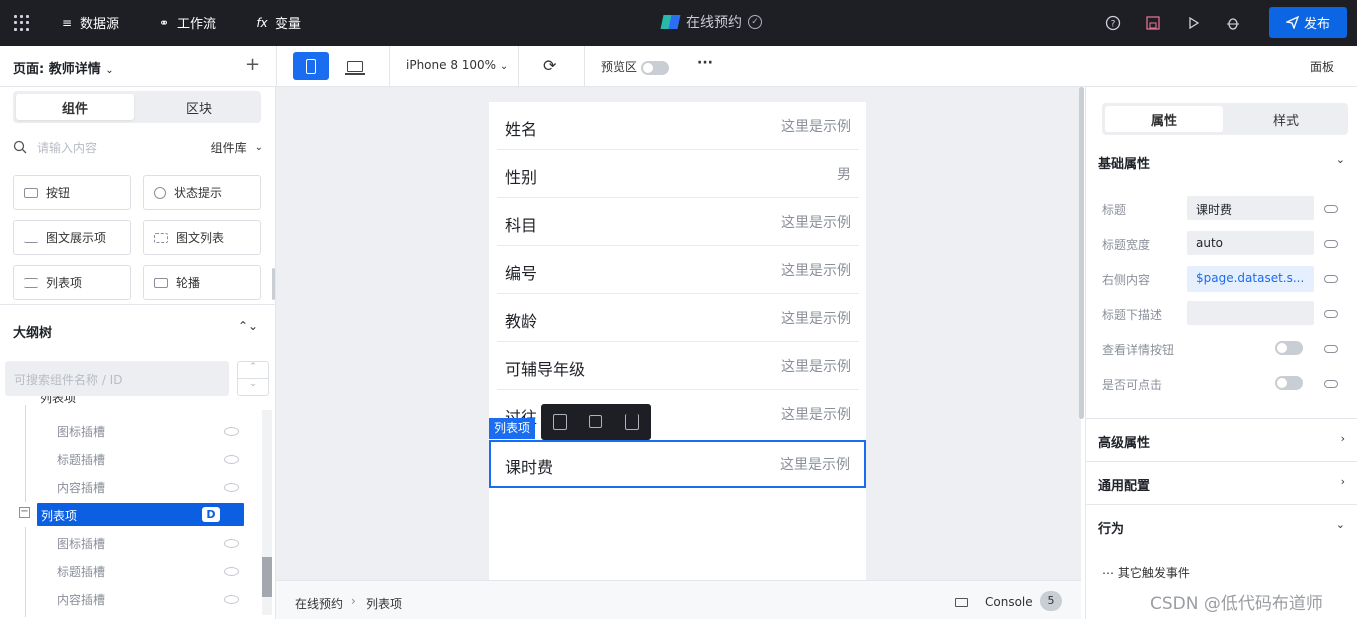  Describe the element at coordinates (273, 284) in the screenshot. I see `component-scrollbar` at that location.